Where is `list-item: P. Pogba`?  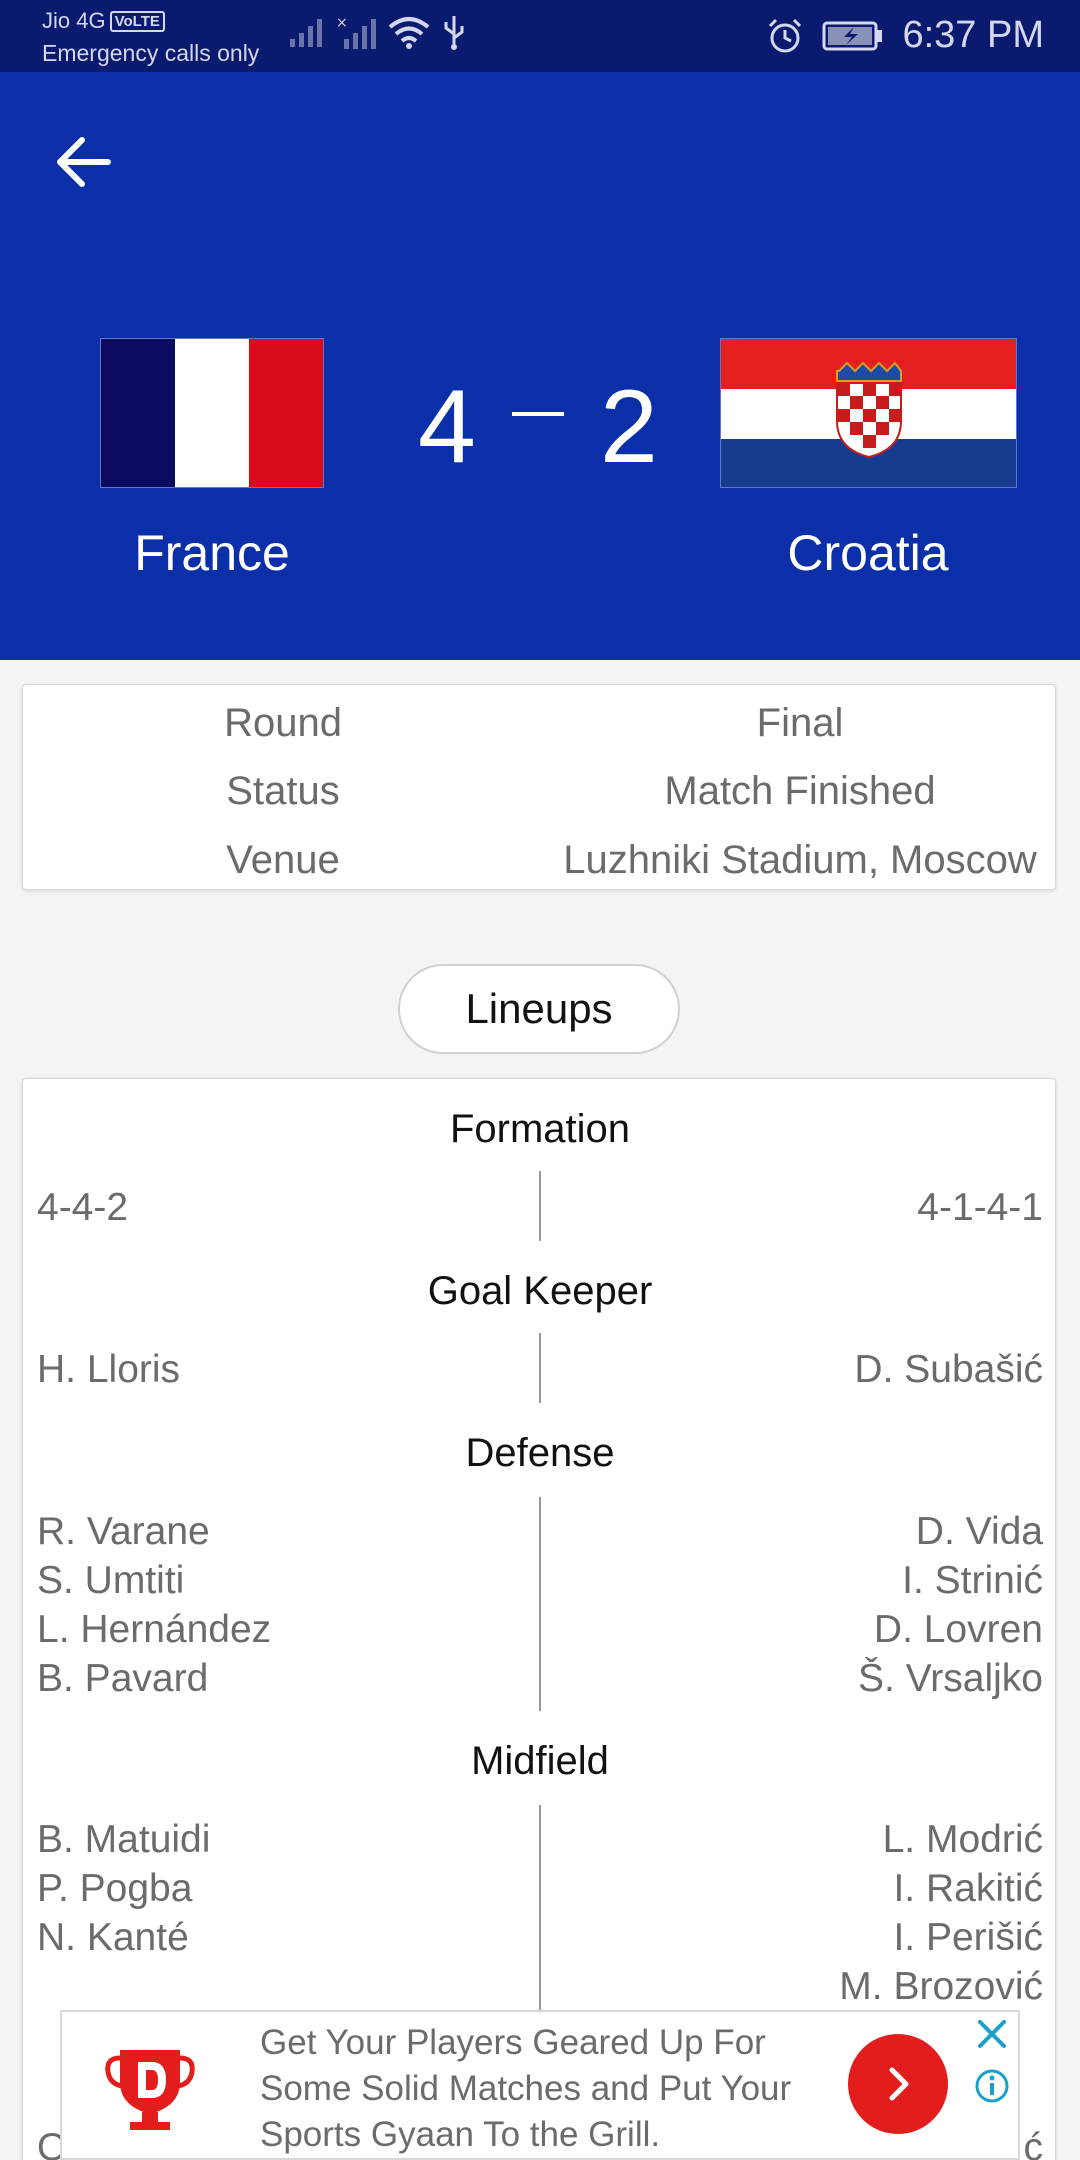 list-item: P. Pogba is located at coordinates (115, 1888).